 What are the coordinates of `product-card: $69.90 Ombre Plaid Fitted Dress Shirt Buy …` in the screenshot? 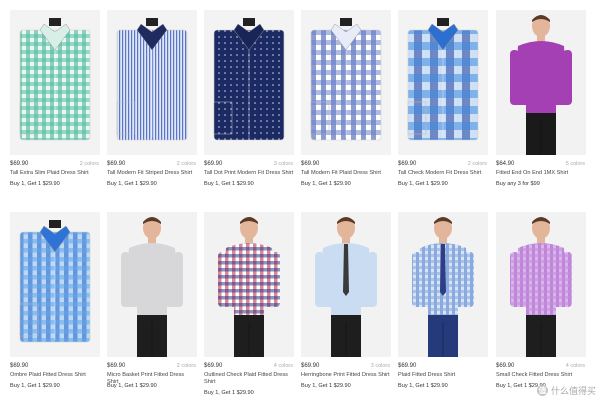 It's located at (55, 307).